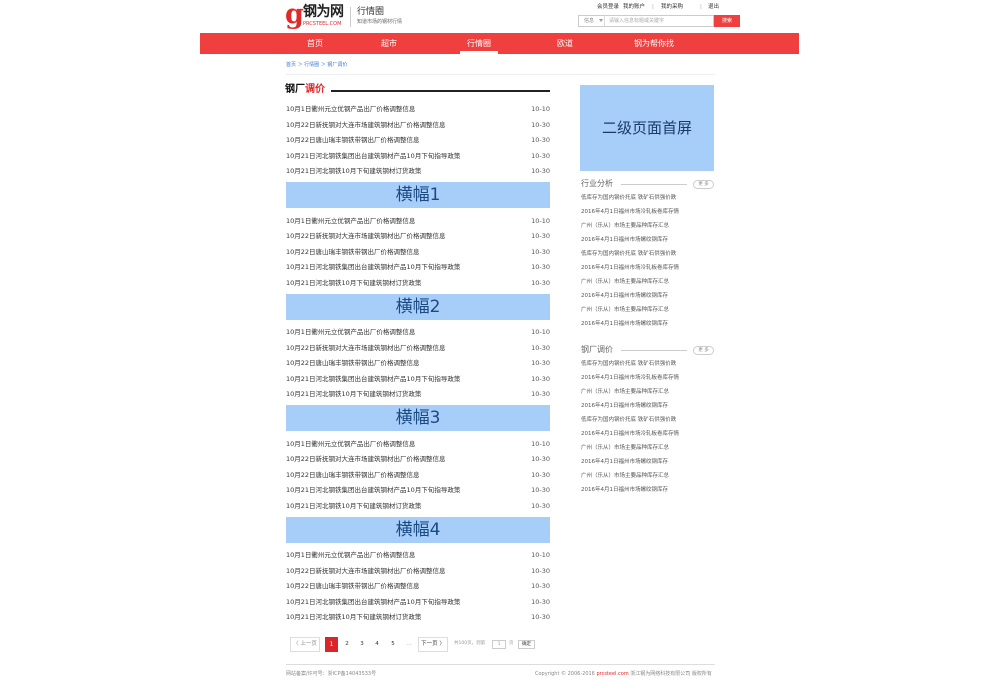 Image resolution: width=999 pixels, height=689 pixels. Describe the element at coordinates (418, 418) in the screenshot. I see `banner-ad-3: 横幅3` at that location.